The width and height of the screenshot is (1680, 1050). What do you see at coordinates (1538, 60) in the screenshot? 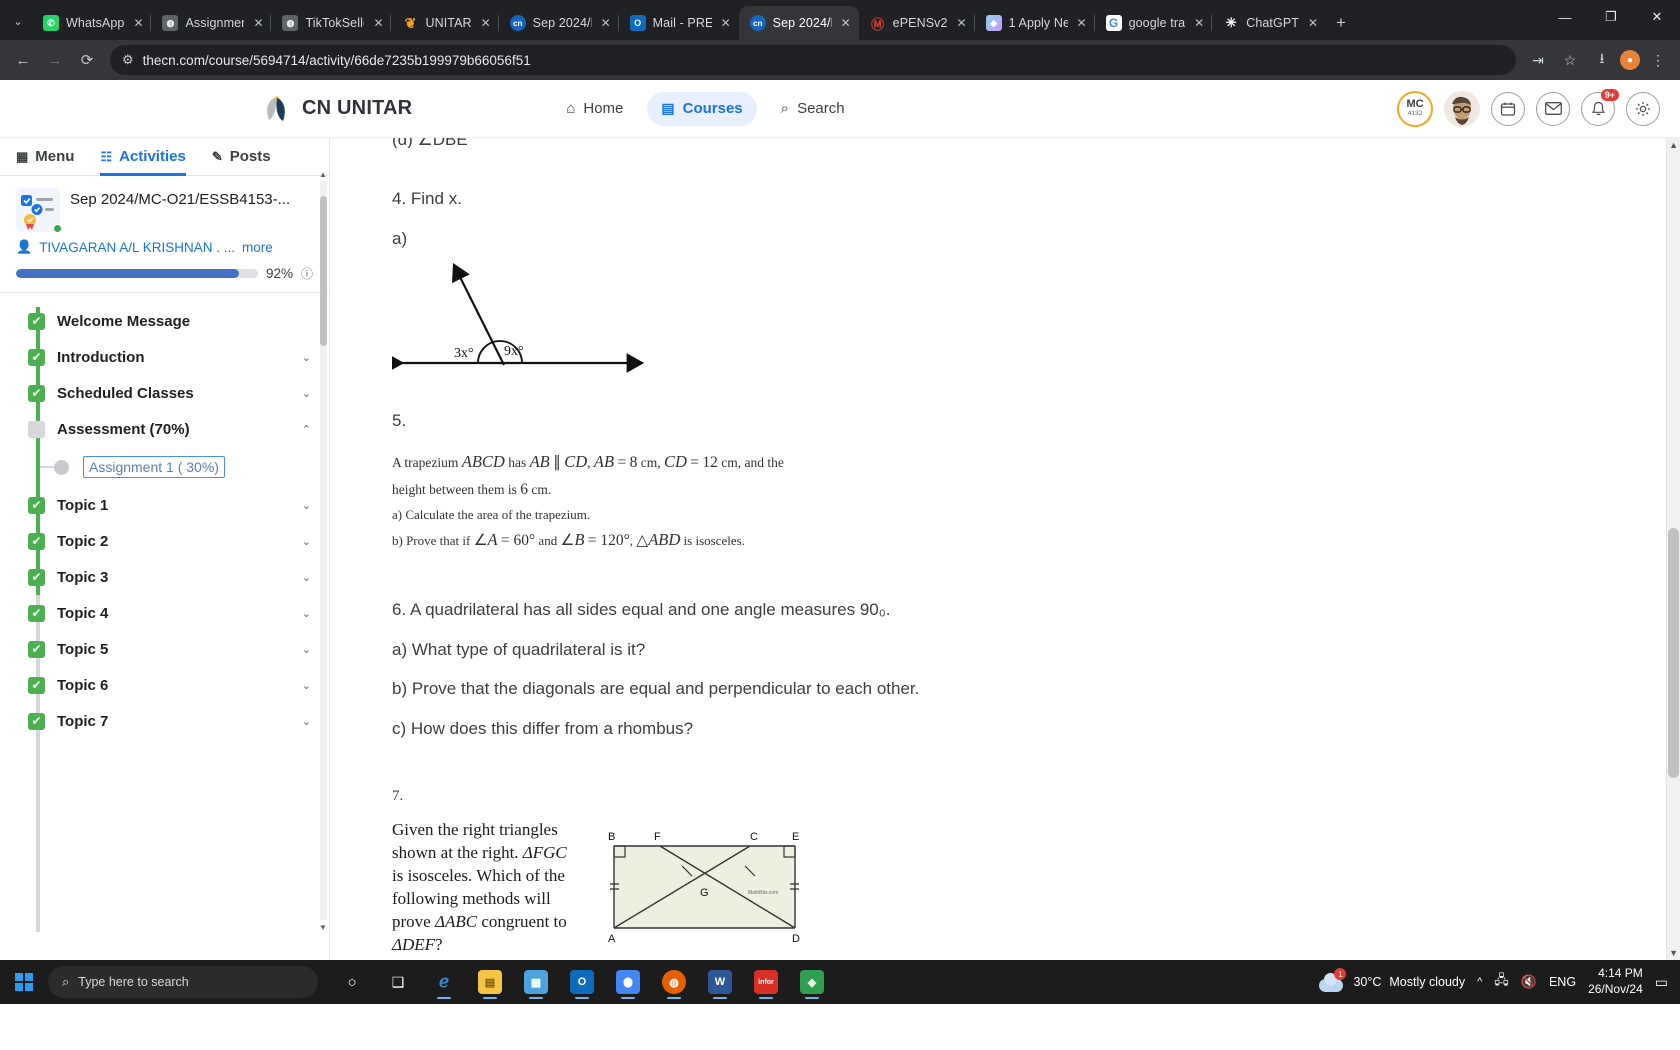
I see `install-icon: ⇥` at bounding box center [1538, 60].